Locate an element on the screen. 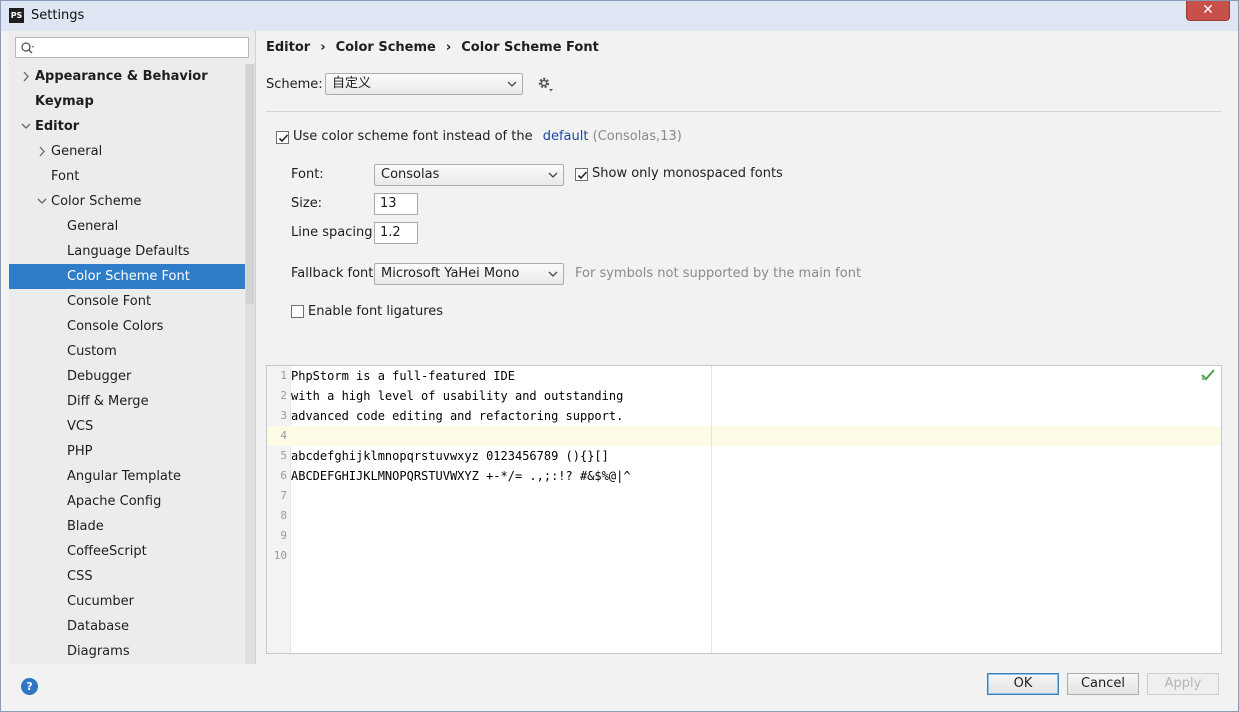 The image size is (1239, 712). line-number: 10 is located at coordinates (280, 555).